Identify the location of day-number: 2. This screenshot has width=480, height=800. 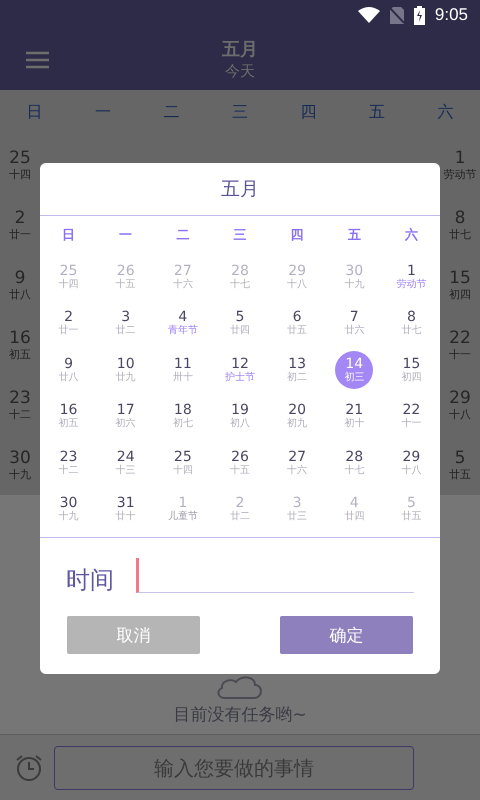
(20, 218).